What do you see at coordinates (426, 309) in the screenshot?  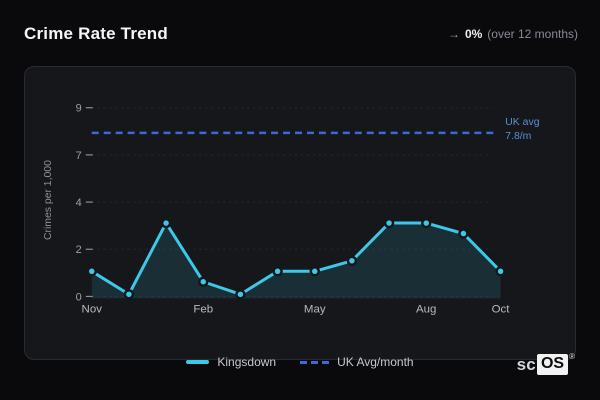 I see `svg-text: Aug` at bounding box center [426, 309].